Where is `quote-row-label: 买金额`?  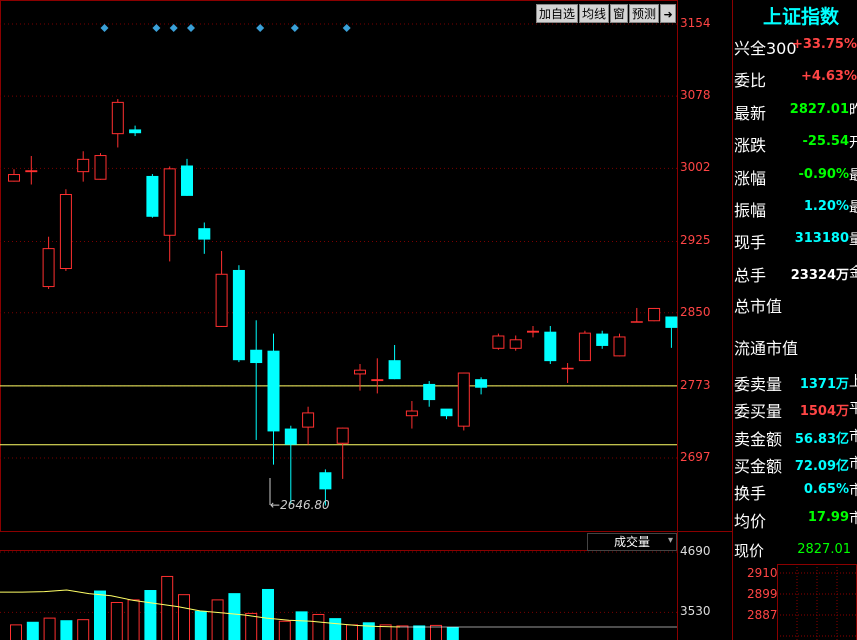
quote-row-label: 买金额 is located at coordinates (758, 466).